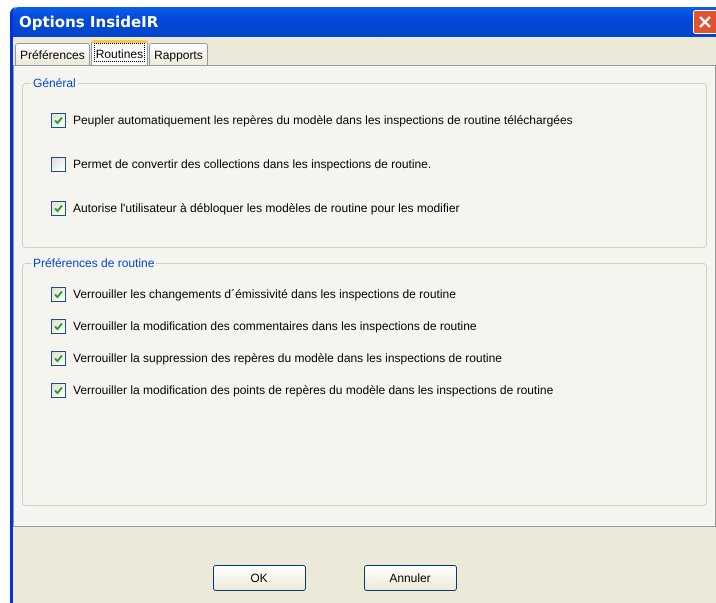 The image size is (716, 603). What do you see at coordinates (94, 263) in the screenshot?
I see `group-title: Préférences de routine` at bounding box center [94, 263].